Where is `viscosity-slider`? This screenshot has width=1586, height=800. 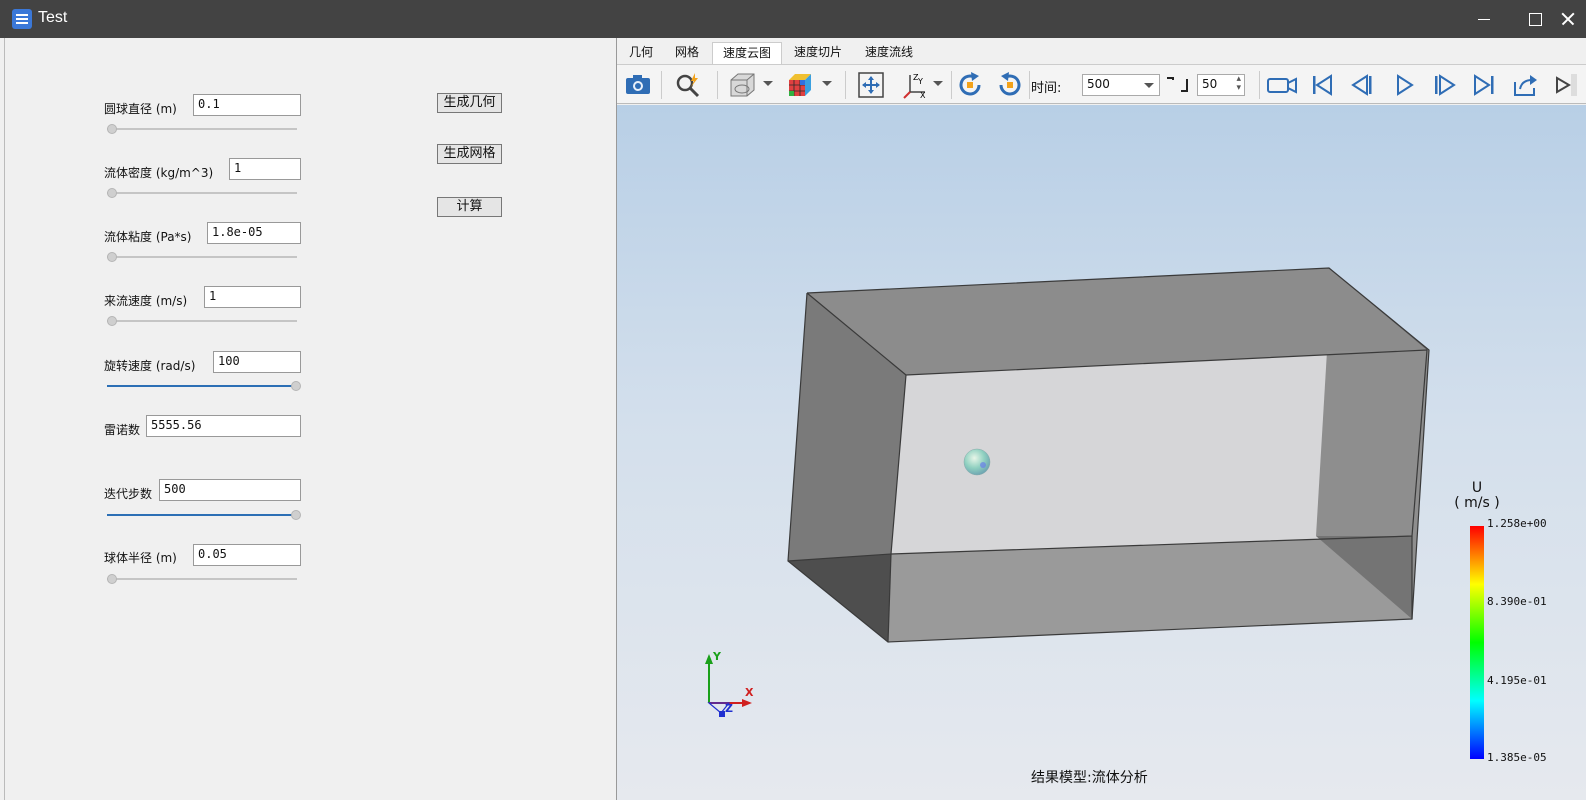 viscosity-slider is located at coordinates (204, 257).